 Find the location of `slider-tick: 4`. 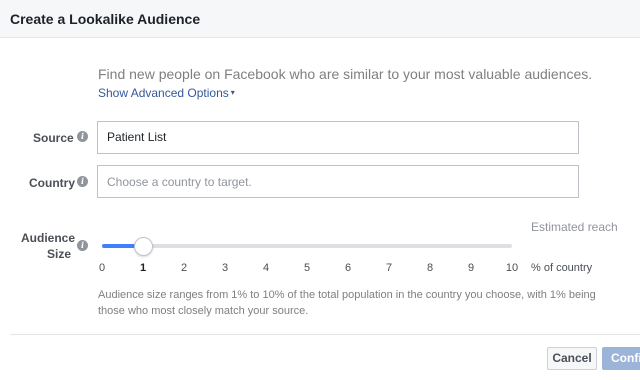

slider-tick: 4 is located at coordinates (266, 268).